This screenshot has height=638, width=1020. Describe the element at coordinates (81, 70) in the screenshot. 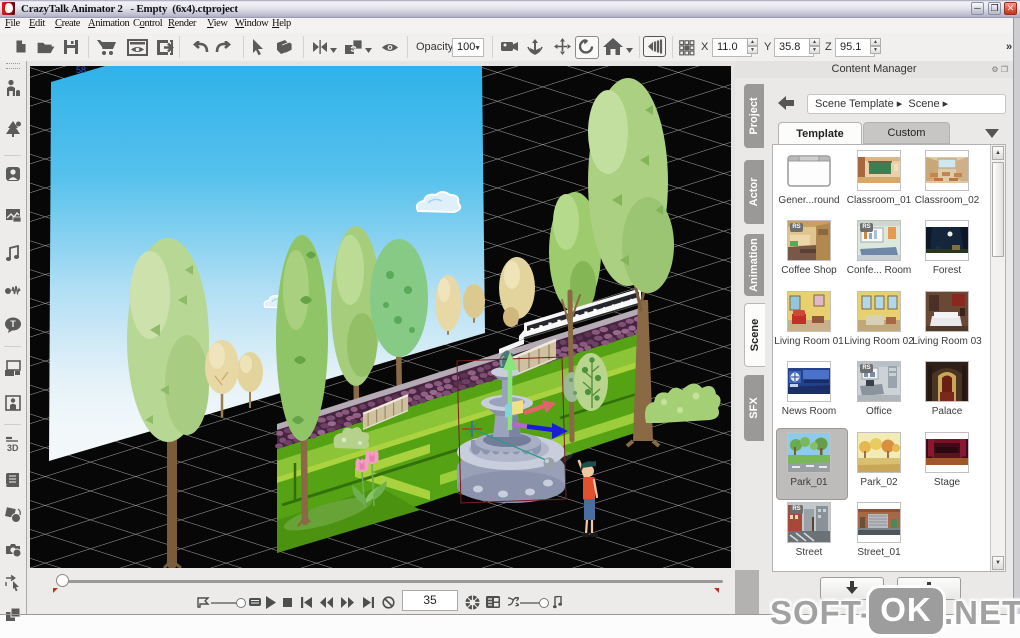

I see `svg-text: 58` at that location.